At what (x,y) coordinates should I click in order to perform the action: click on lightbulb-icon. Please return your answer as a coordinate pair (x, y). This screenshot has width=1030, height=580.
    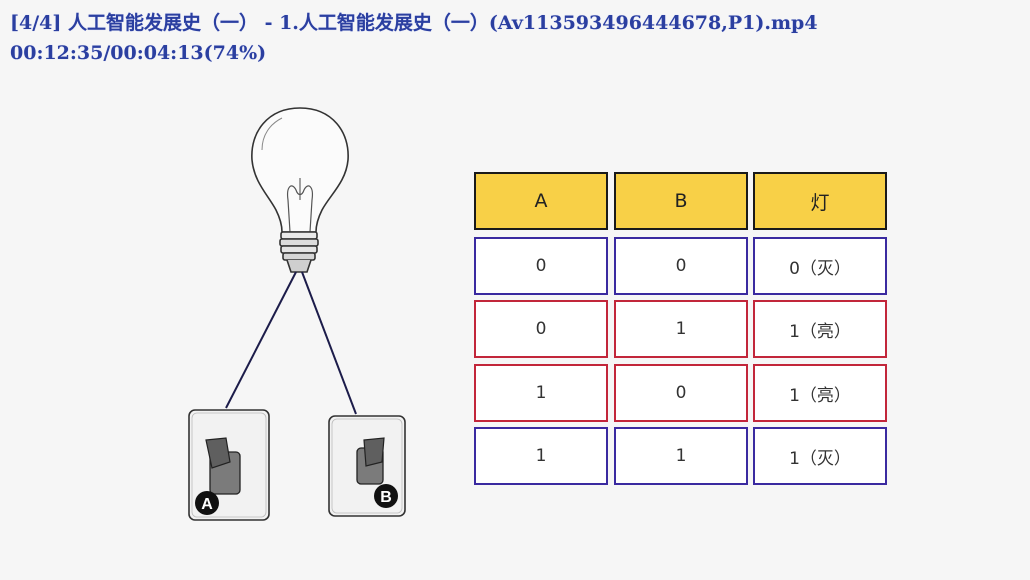
    Looking at the image, I should click on (300, 190).